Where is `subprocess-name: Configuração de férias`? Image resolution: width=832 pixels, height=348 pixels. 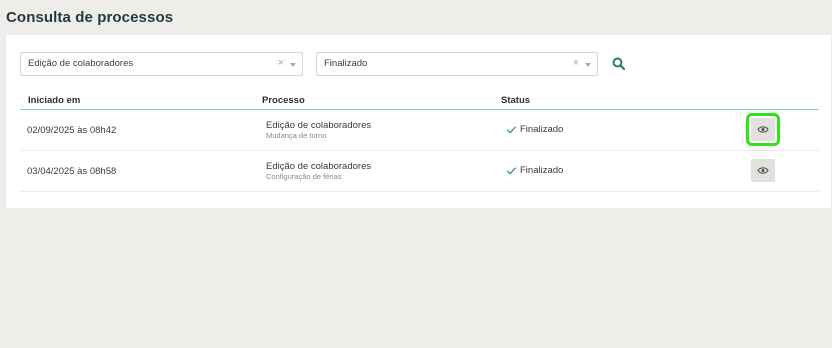
subprocess-name: Configuração de férias is located at coordinates (304, 176).